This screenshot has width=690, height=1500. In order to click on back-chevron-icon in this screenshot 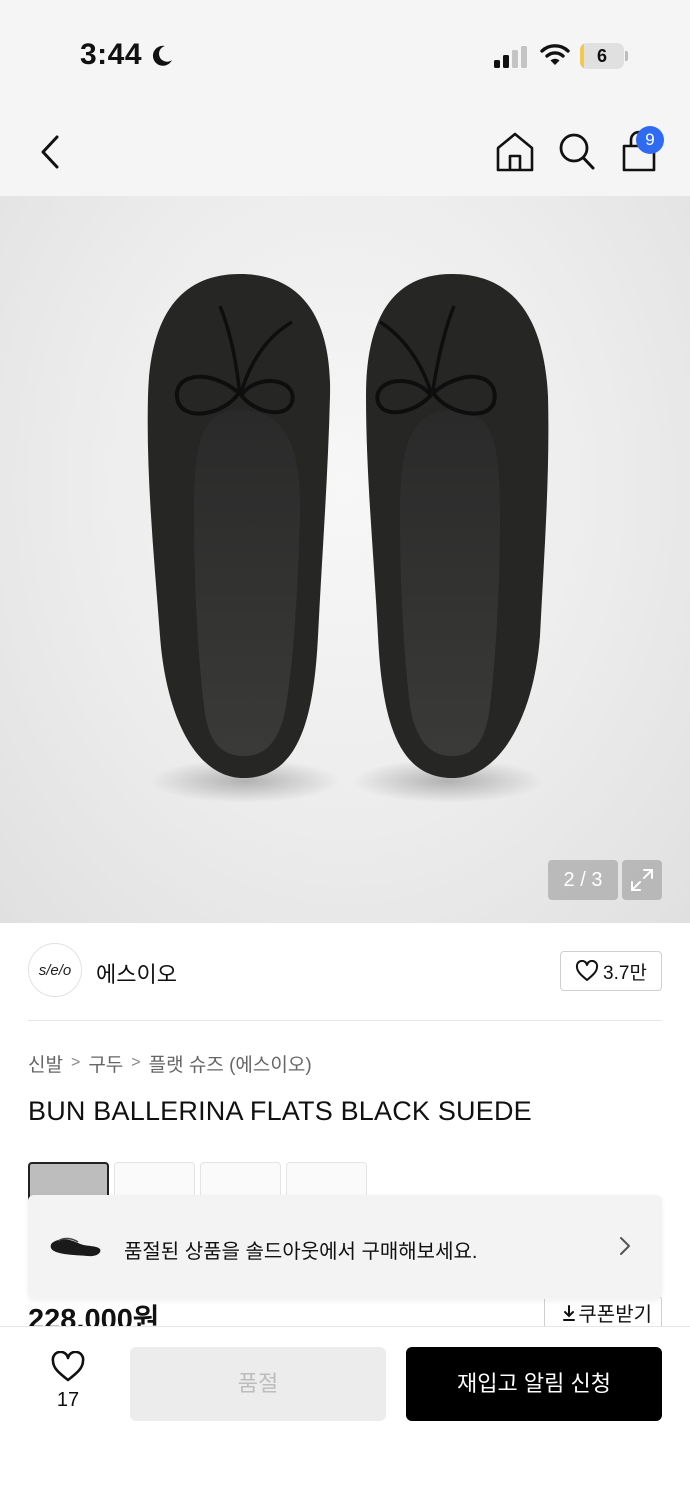, I will do `click(50, 152)`.